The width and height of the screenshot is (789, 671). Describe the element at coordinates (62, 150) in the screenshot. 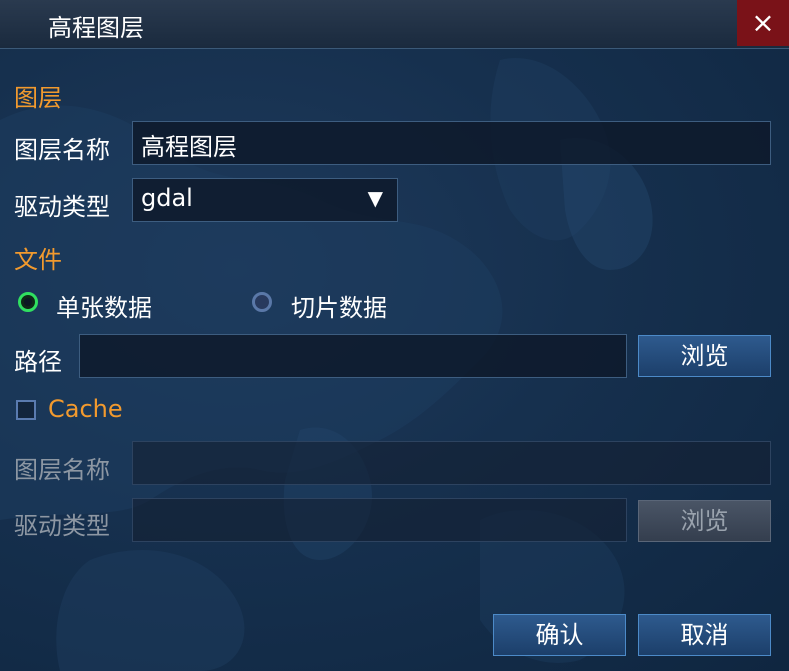

I see `layer-name-label: 图层名称` at that location.